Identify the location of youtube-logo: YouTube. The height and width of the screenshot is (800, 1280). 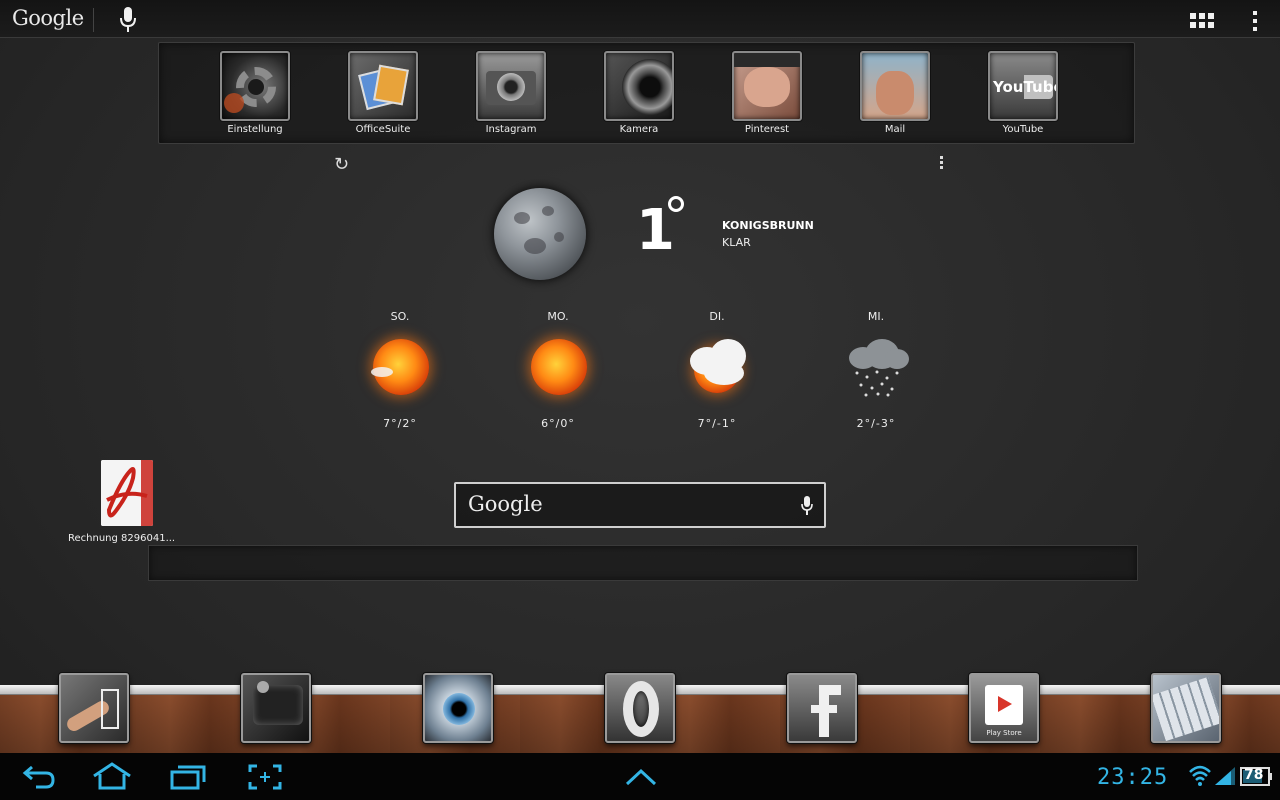
(1024, 87).